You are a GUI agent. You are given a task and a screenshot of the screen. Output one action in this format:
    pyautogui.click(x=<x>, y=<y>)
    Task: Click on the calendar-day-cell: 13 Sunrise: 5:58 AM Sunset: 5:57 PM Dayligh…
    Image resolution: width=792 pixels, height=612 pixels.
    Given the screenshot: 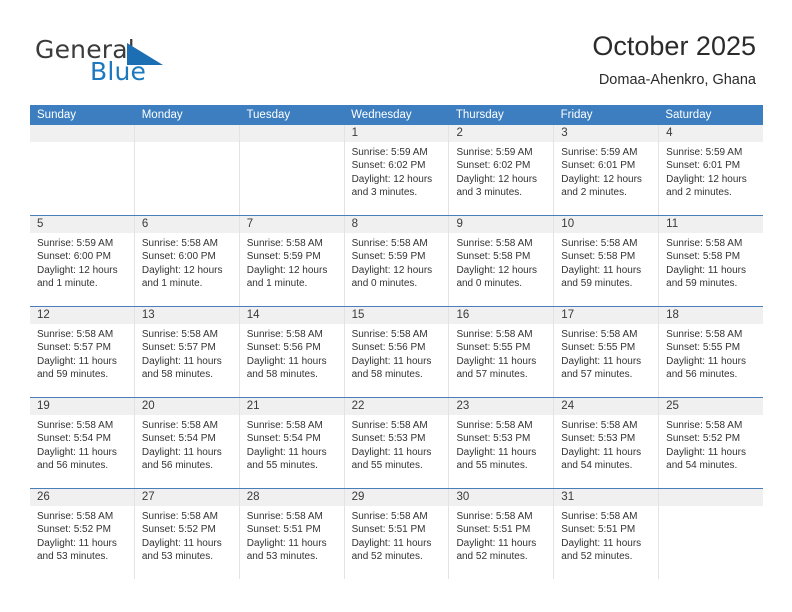 What is the action you would take?
    pyautogui.click(x=187, y=352)
    